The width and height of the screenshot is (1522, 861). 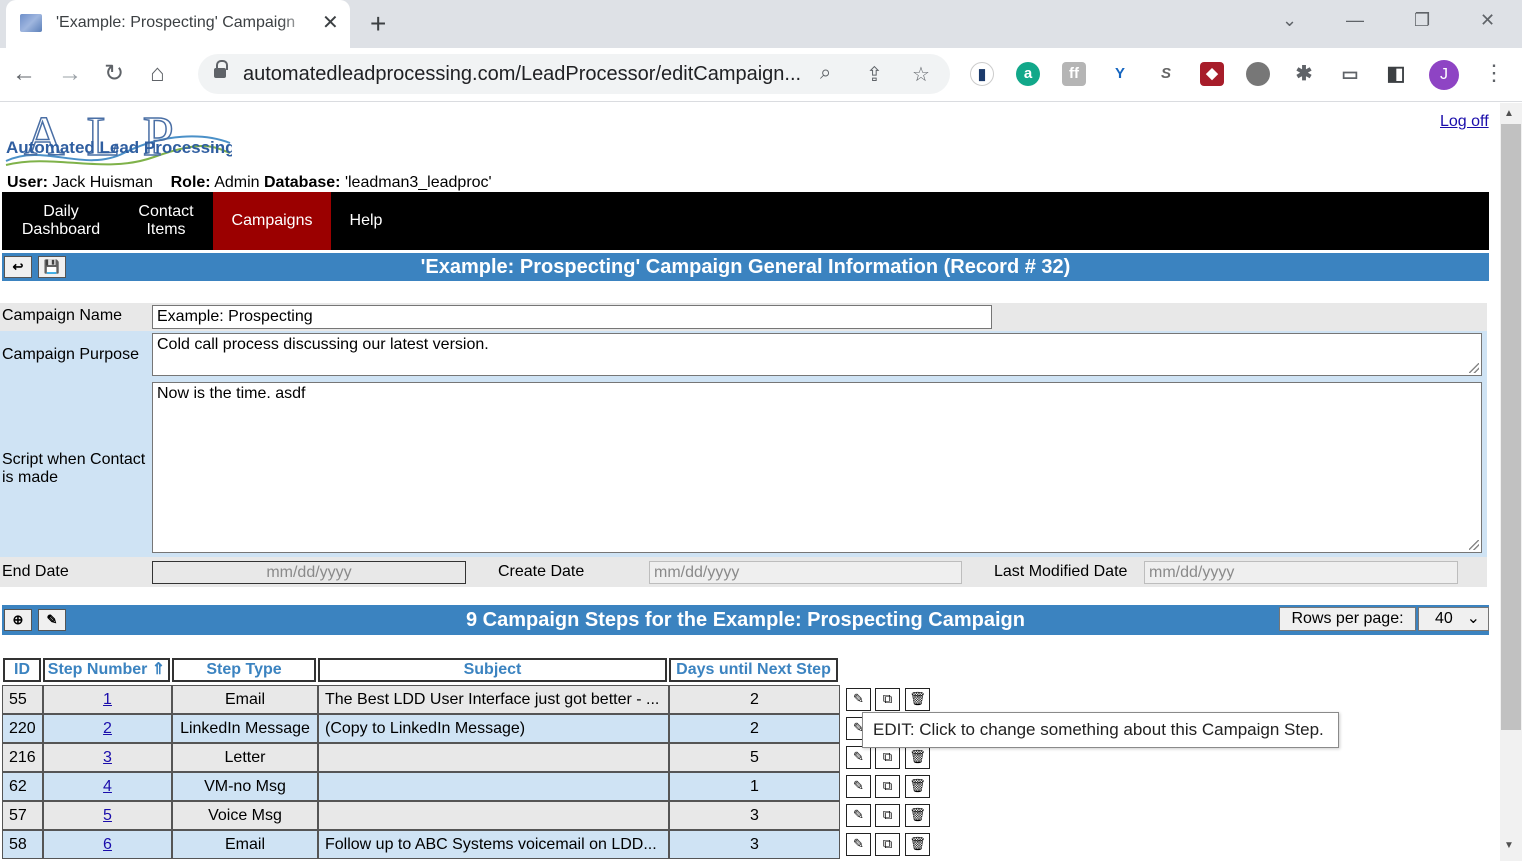 What do you see at coordinates (244, 670) in the screenshot?
I see `col-header-step-type: Step Type` at bounding box center [244, 670].